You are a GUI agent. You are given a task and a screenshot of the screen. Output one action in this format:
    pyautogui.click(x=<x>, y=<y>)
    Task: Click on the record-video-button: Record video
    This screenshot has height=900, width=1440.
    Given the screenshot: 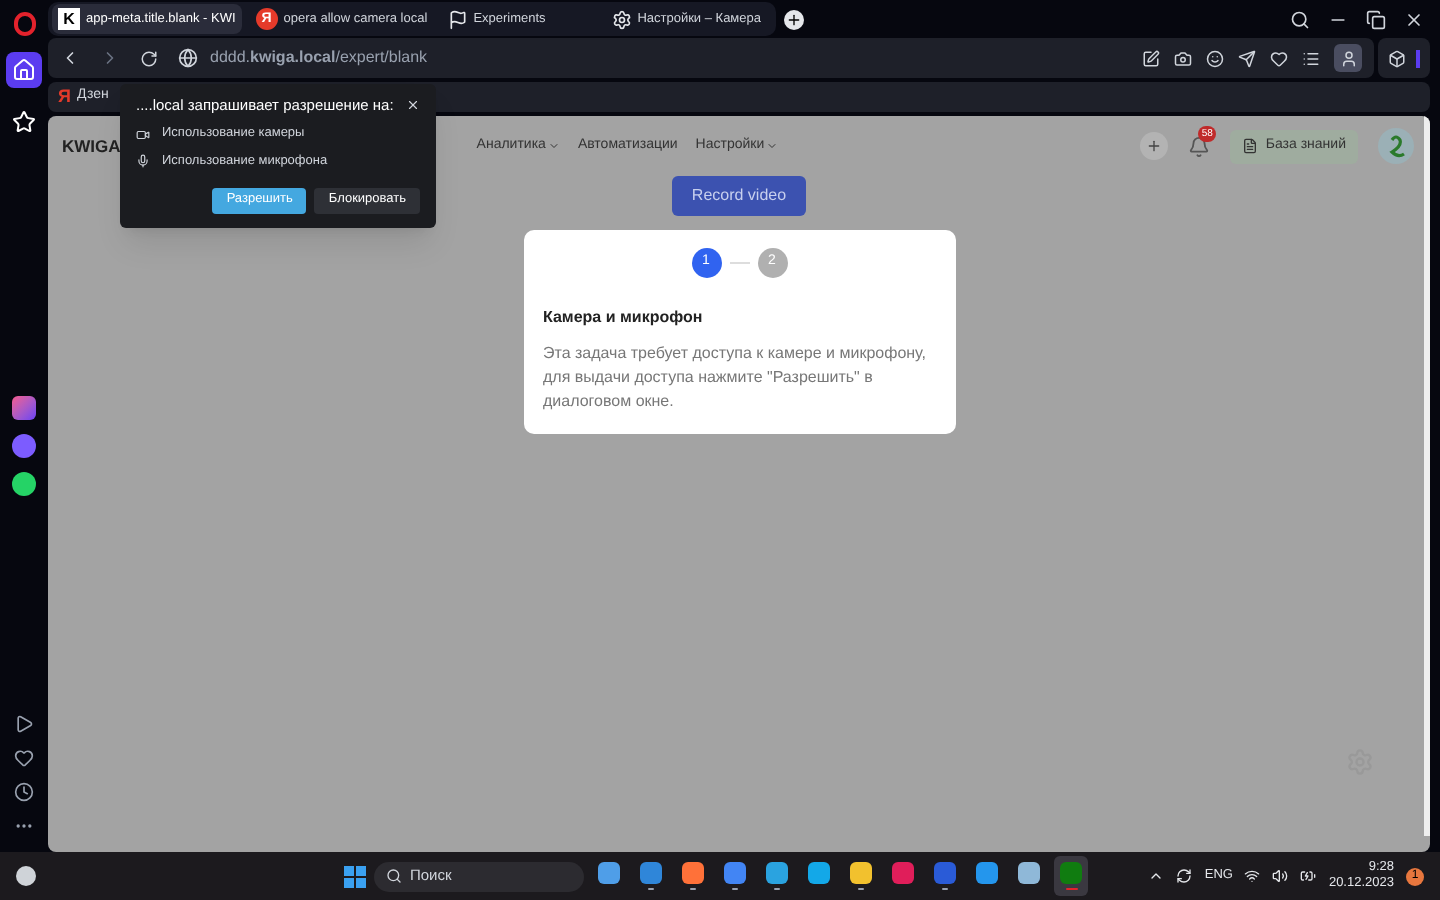 What is the action you would take?
    pyautogui.click(x=739, y=196)
    